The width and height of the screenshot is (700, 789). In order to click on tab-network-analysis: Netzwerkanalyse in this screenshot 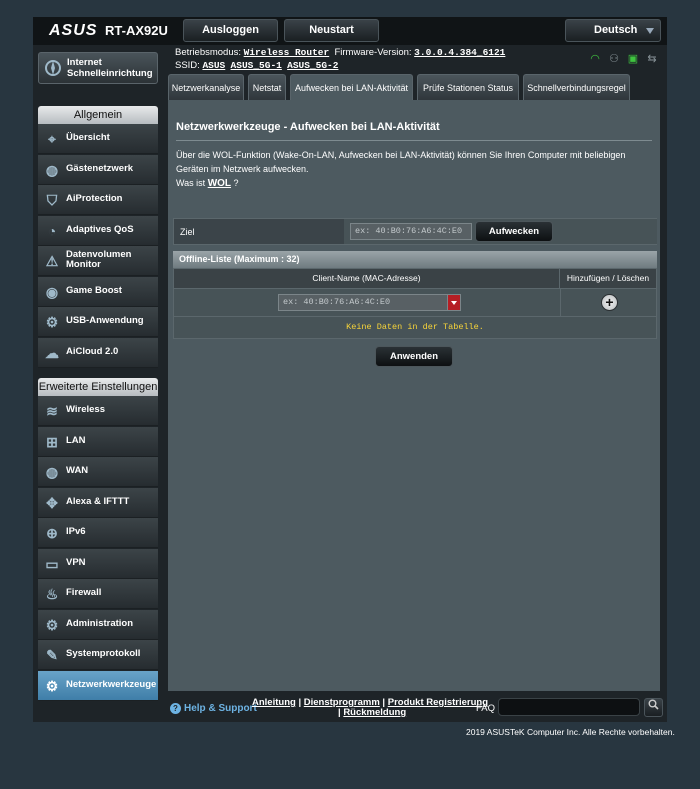, I will do `click(206, 87)`.